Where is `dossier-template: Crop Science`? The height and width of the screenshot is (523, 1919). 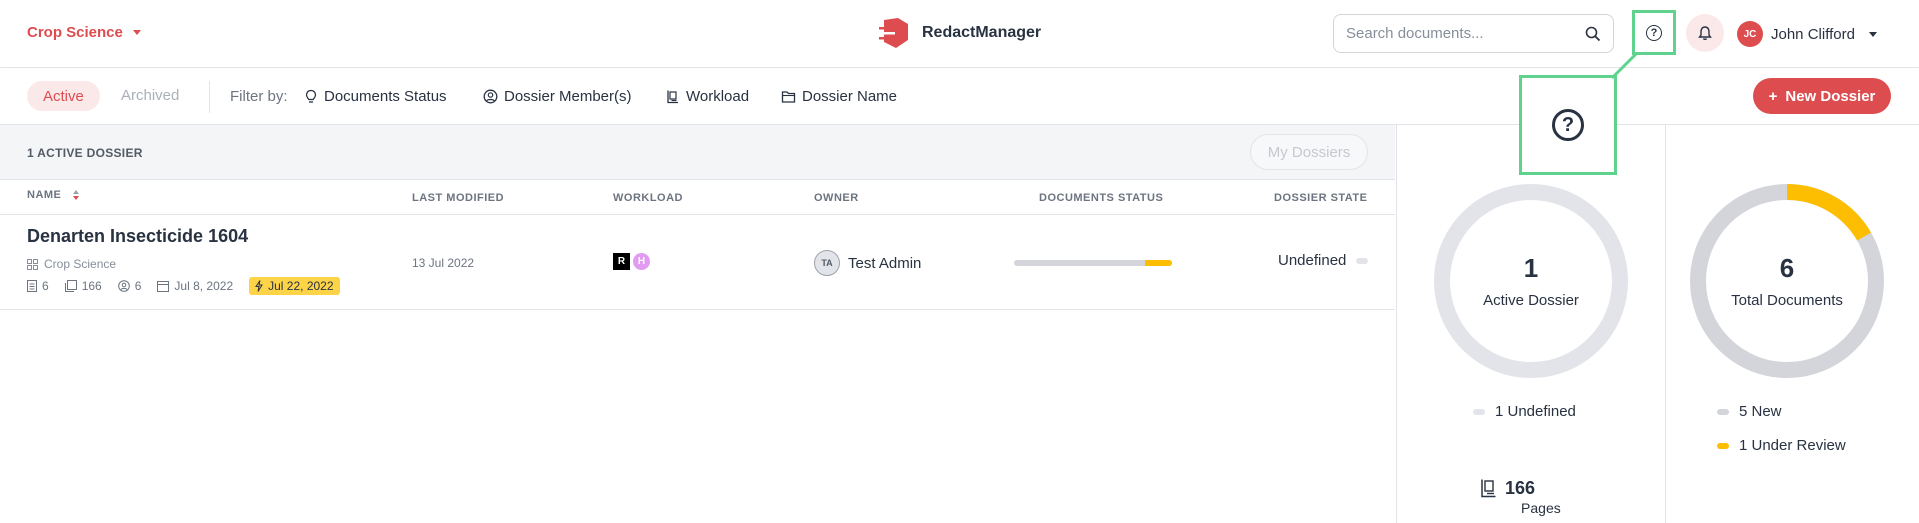
dossier-template: Crop Science is located at coordinates (71, 264).